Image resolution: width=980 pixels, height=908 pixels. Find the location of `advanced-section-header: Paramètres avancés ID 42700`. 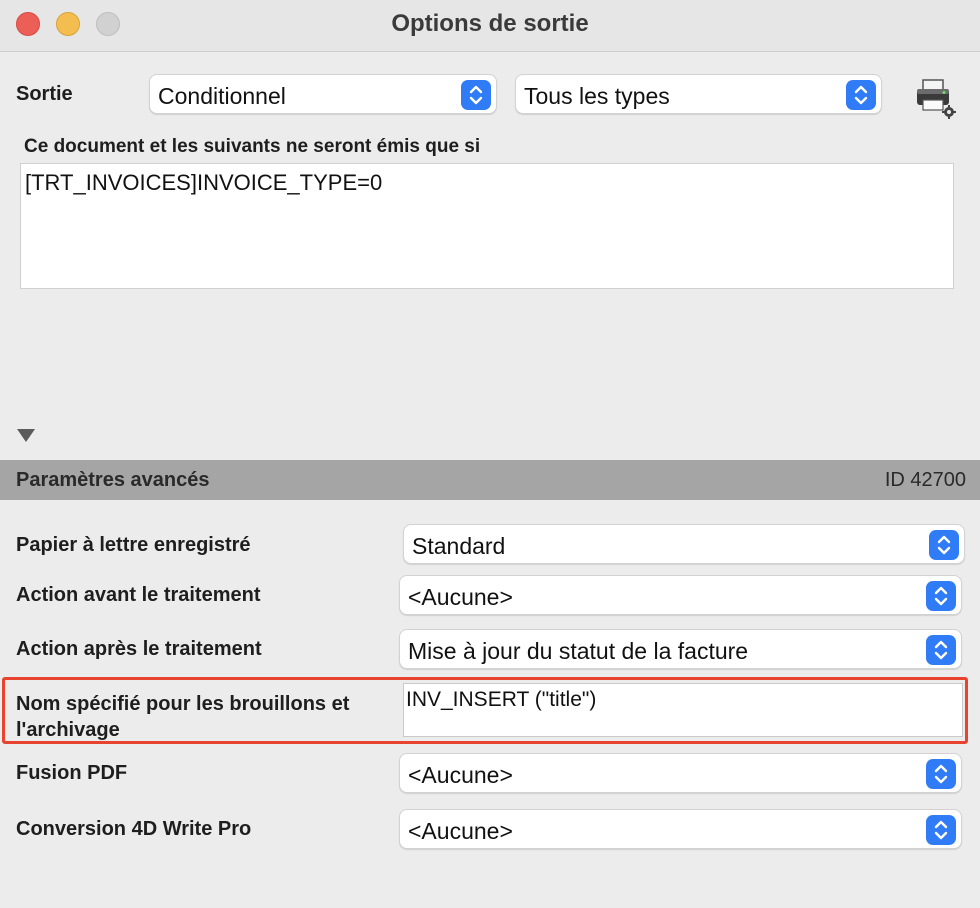

advanced-section-header: Paramètres avancés ID 42700 is located at coordinates (490, 480).